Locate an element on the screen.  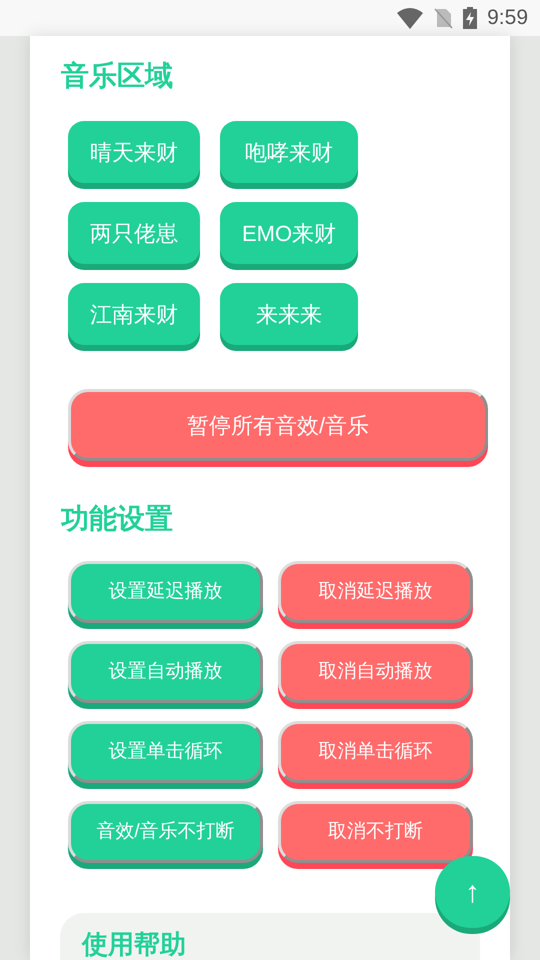
music-button: 两只佬崽 is located at coordinates (134, 233).